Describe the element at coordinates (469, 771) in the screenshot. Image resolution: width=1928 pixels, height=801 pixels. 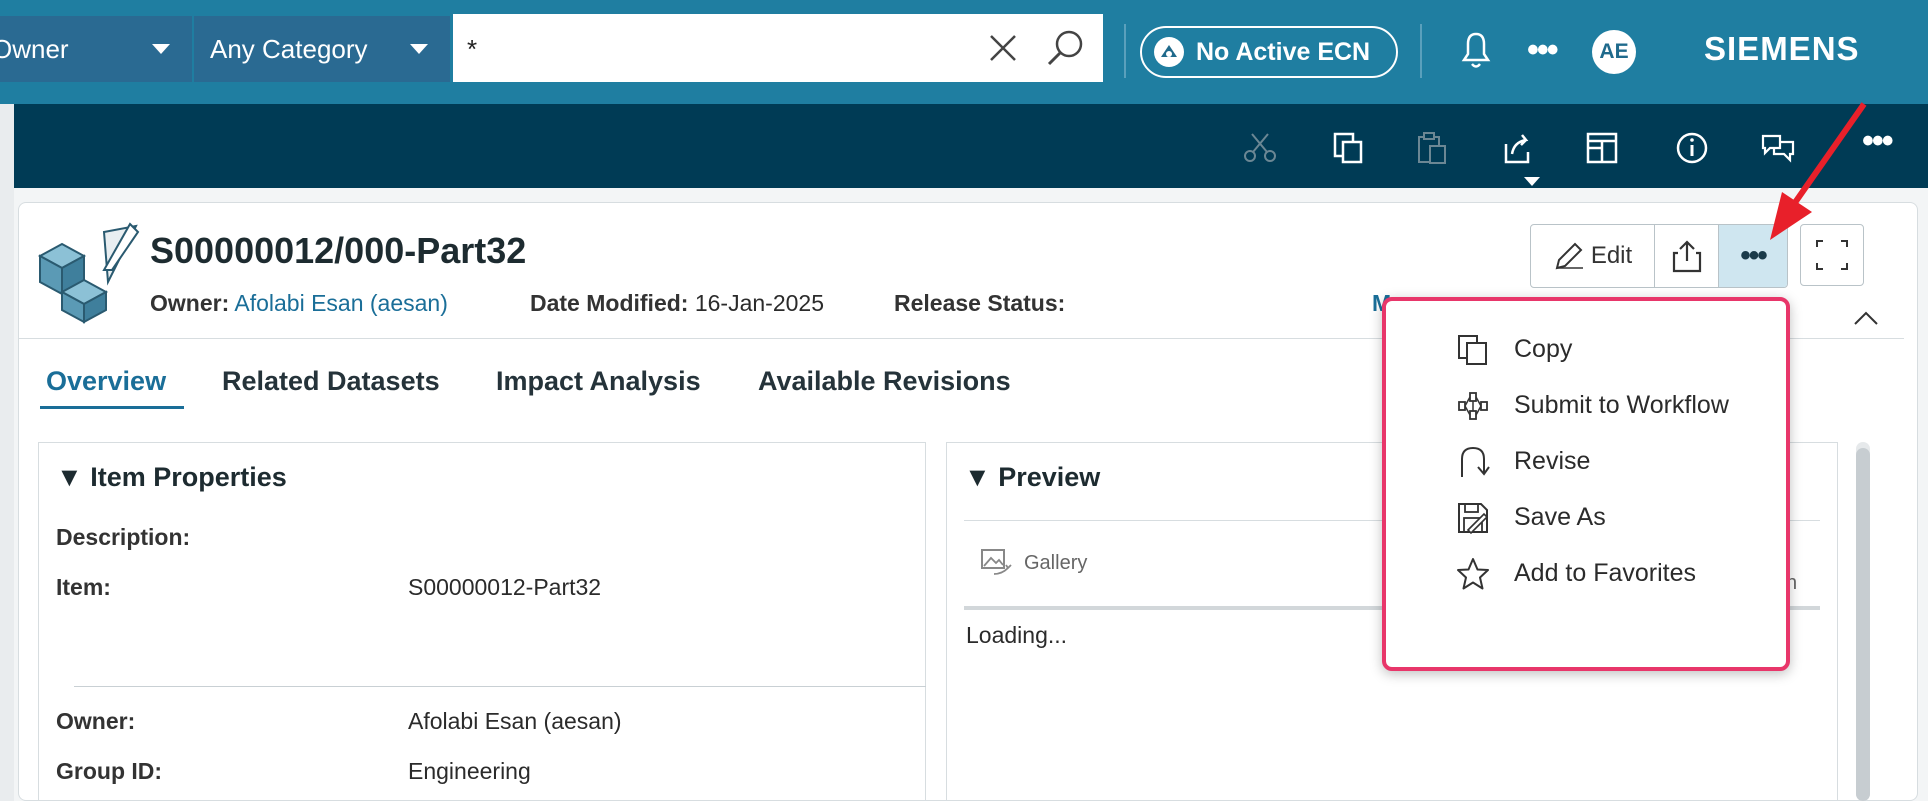
I see `group-id-link: Engineering` at that location.